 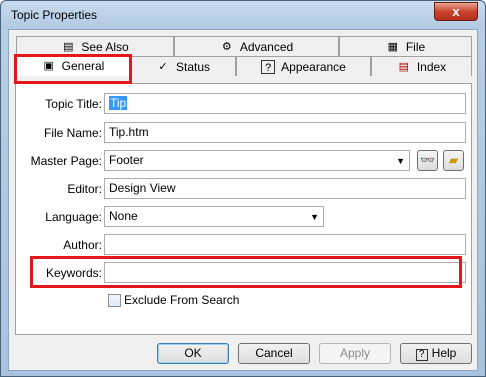 What do you see at coordinates (54, 15) in the screenshot?
I see `window-title: Topic Properties` at bounding box center [54, 15].